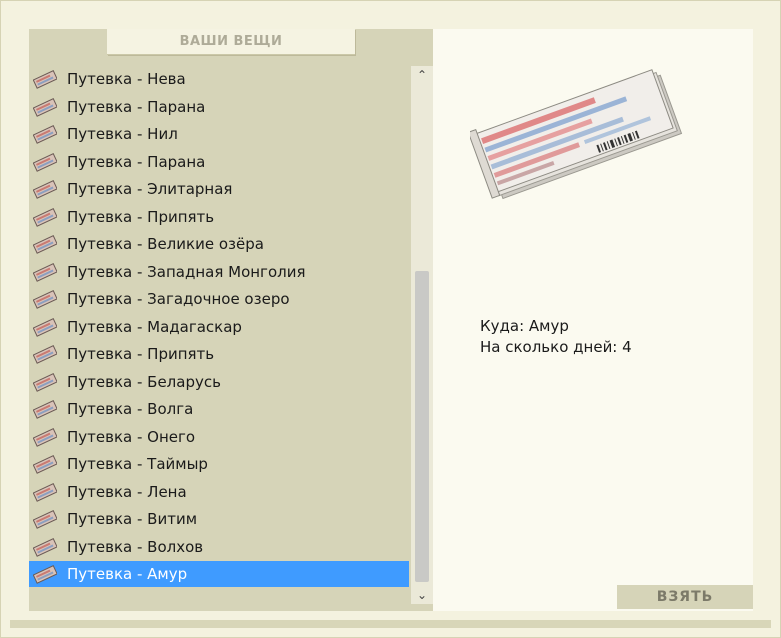  What do you see at coordinates (219, 409) in the screenshot?
I see `list-item: Путевка - Волга` at bounding box center [219, 409].